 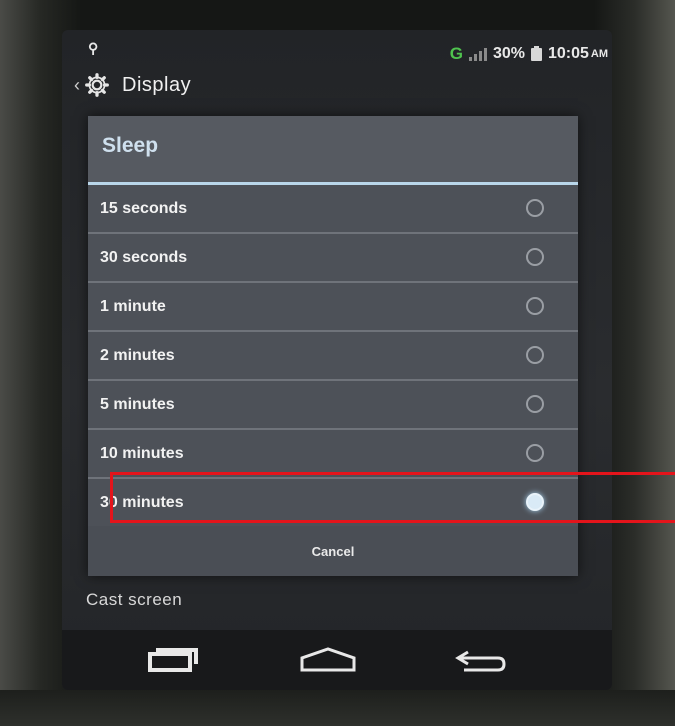 What do you see at coordinates (137, 404) in the screenshot?
I see `option-label: 5 minutes` at bounding box center [137, 404].